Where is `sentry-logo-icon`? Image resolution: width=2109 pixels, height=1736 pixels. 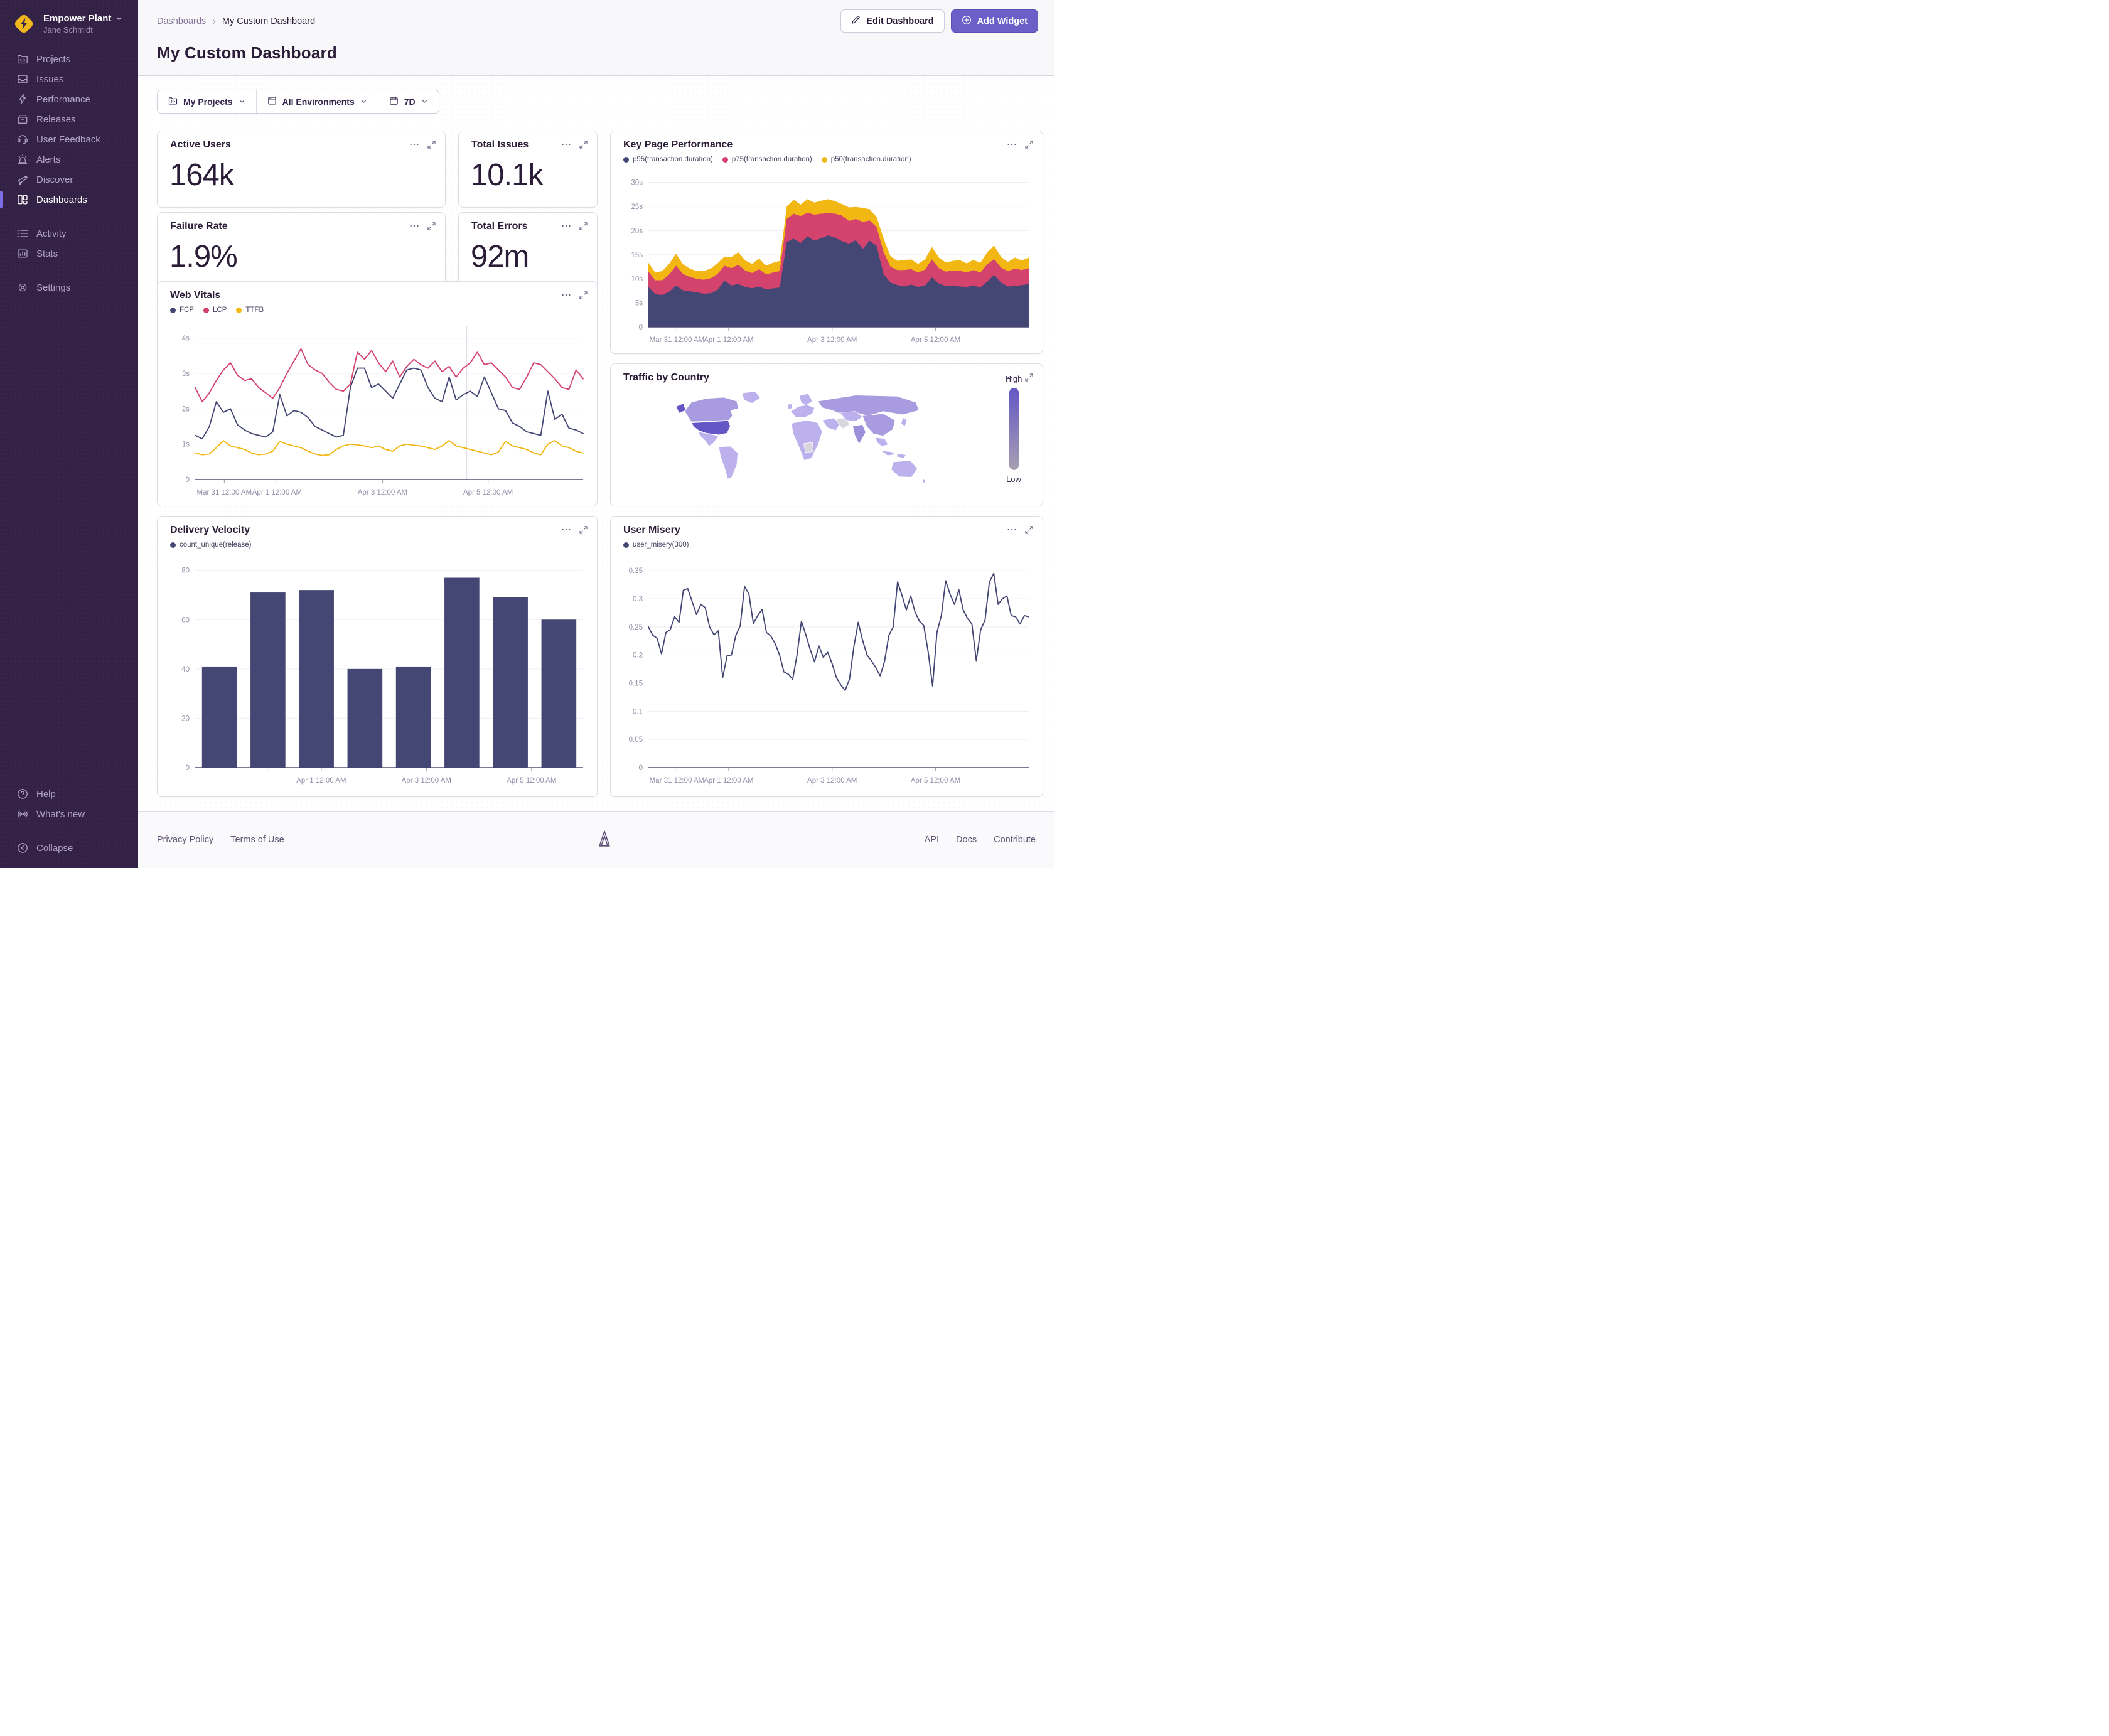 sentry-logo-icon is located at coordinates (604, 839).